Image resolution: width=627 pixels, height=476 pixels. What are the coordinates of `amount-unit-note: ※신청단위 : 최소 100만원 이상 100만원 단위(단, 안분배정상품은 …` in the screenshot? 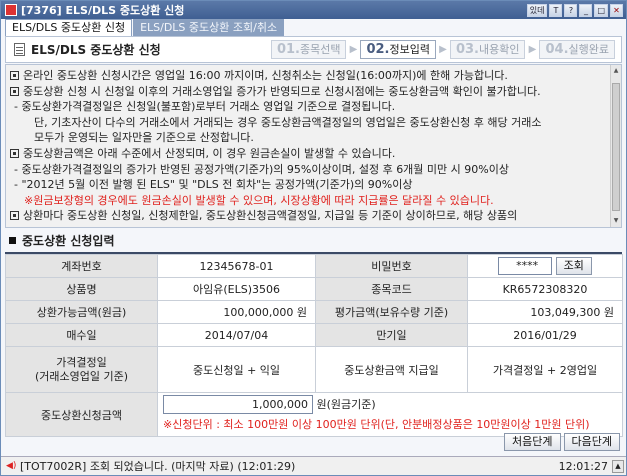 It's located at (376, 424).